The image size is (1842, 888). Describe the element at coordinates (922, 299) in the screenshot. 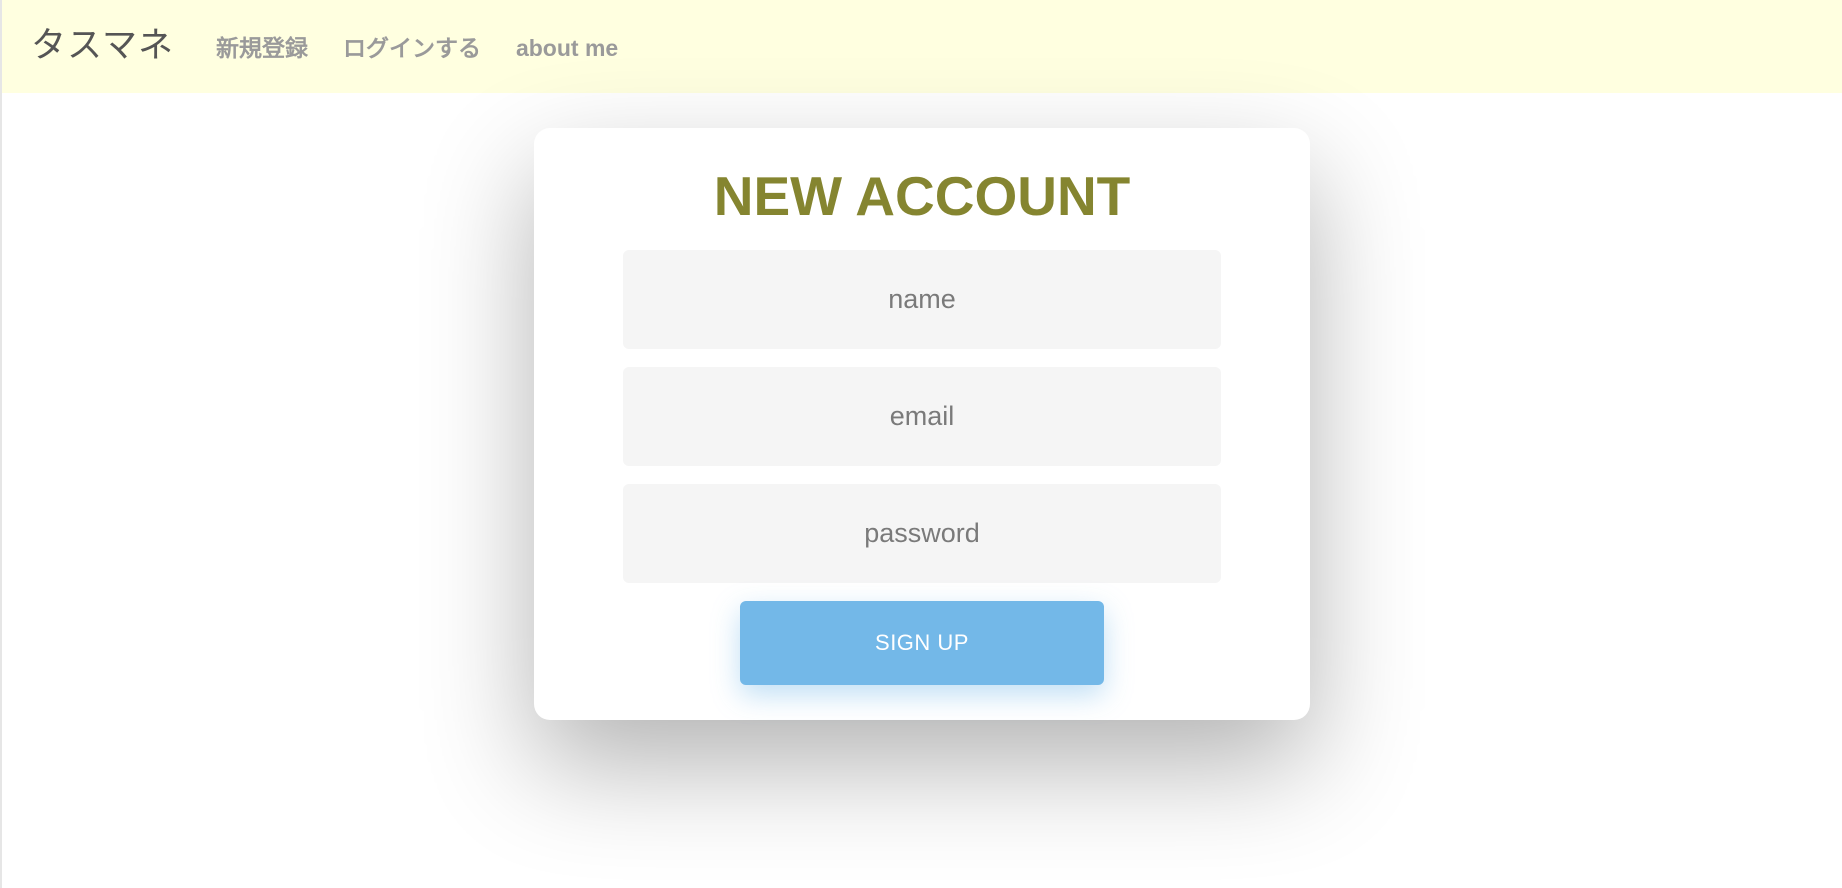

I see `name-input` at that location.